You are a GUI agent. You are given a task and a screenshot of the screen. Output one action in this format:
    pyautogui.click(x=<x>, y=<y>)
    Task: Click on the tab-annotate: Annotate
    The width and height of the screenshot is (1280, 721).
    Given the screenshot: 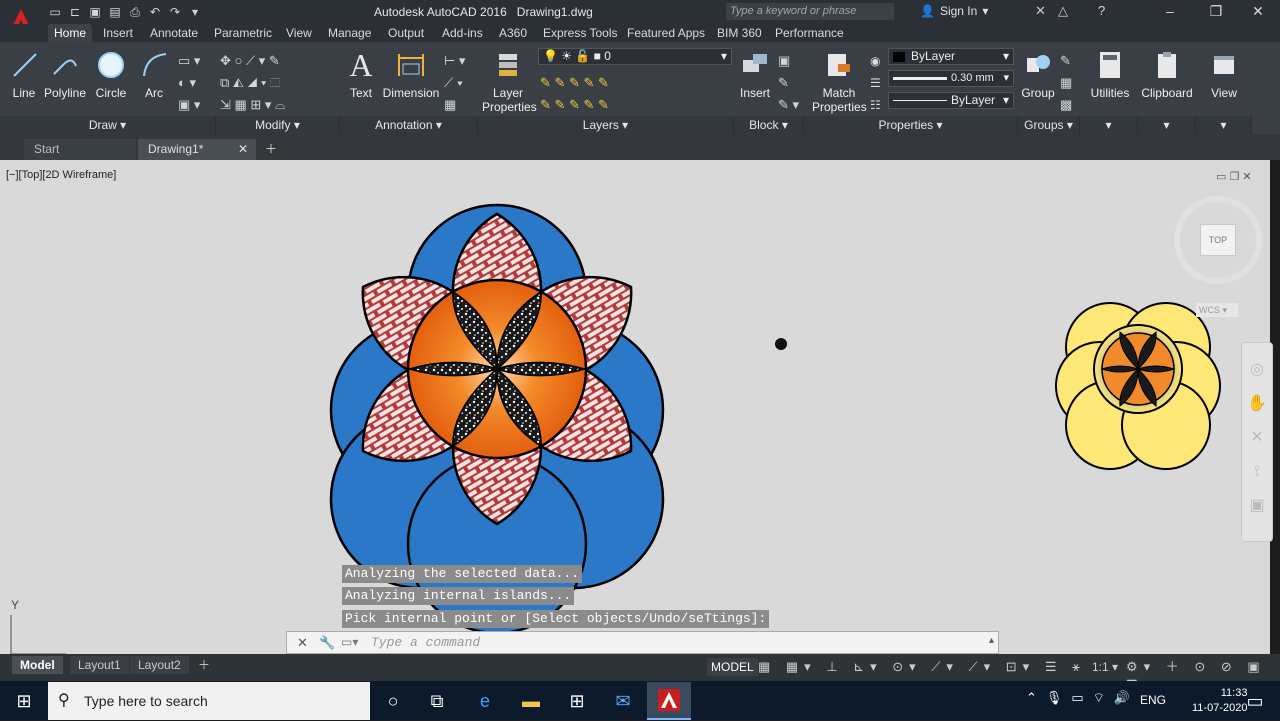 What is the action you would take?
    pyautogui.click(x=174, y=33)
    